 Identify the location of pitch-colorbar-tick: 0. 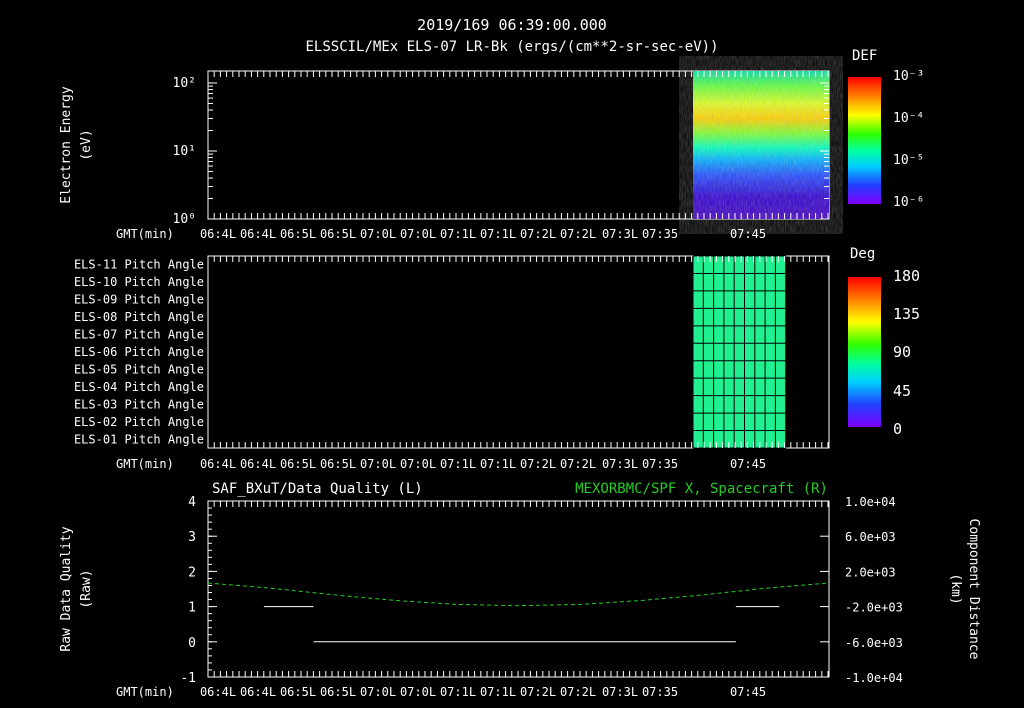
(897, 429).